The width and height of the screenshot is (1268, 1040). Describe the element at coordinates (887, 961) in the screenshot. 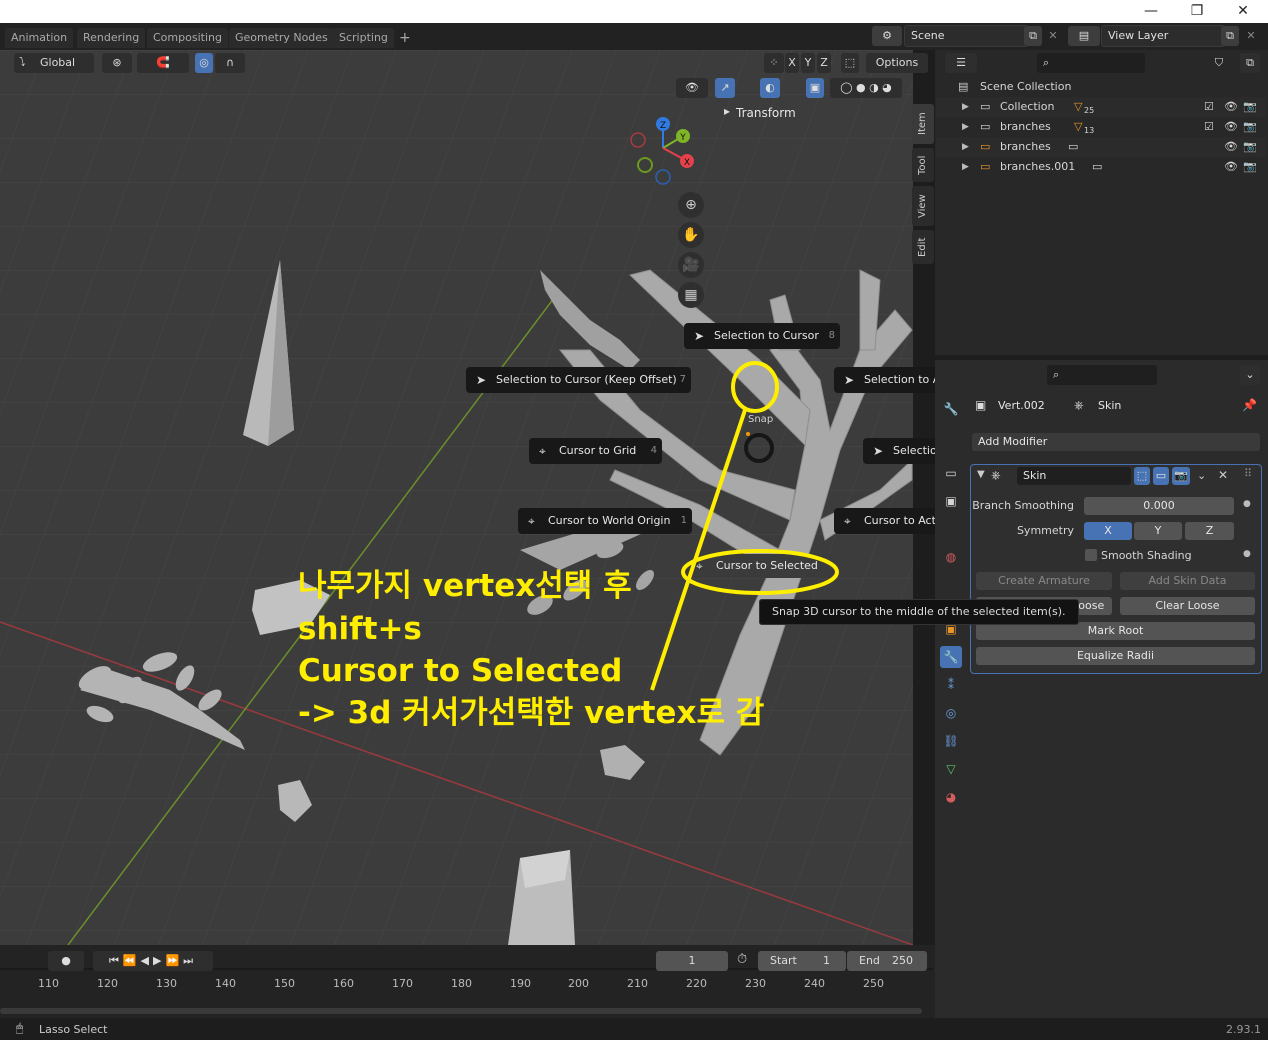

I see `end-frame-field: End 250` at that location.